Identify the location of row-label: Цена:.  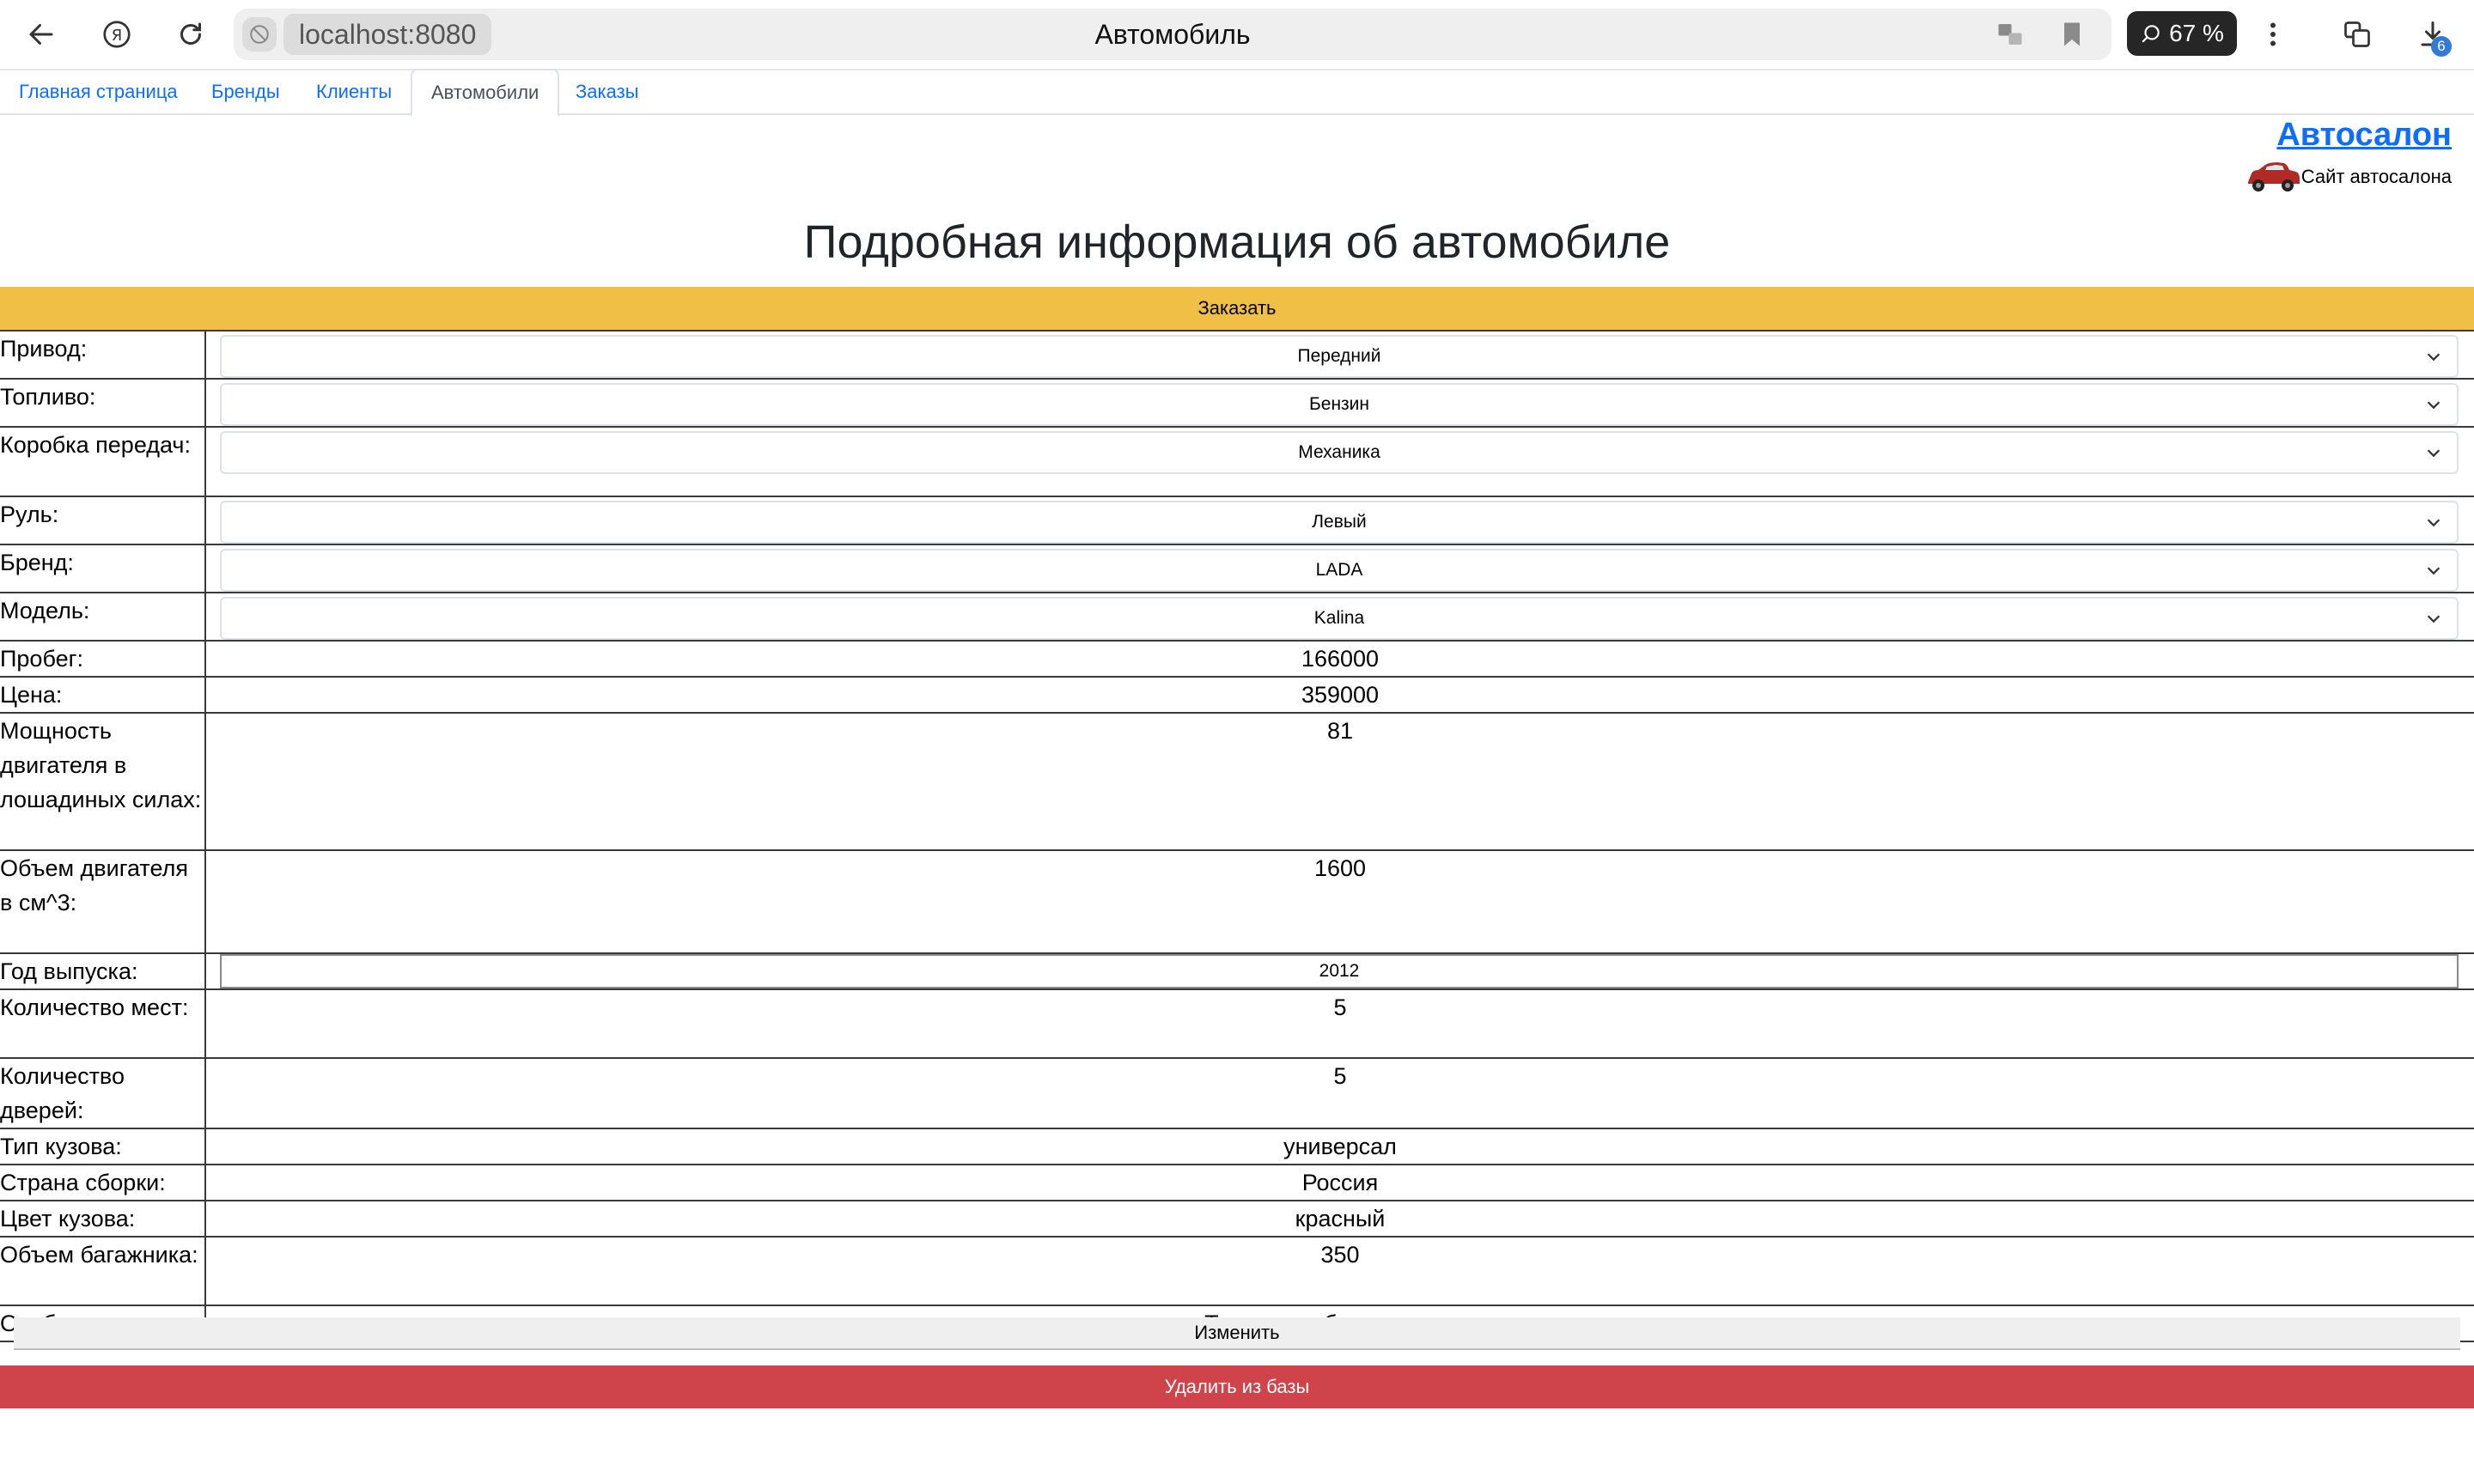
(103, 695).